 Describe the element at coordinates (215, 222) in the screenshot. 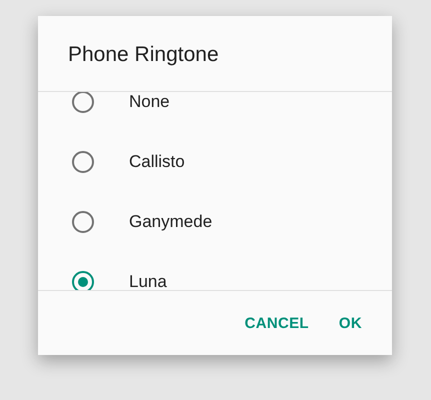

I see `ringtone-option: Ganymede` at that location.